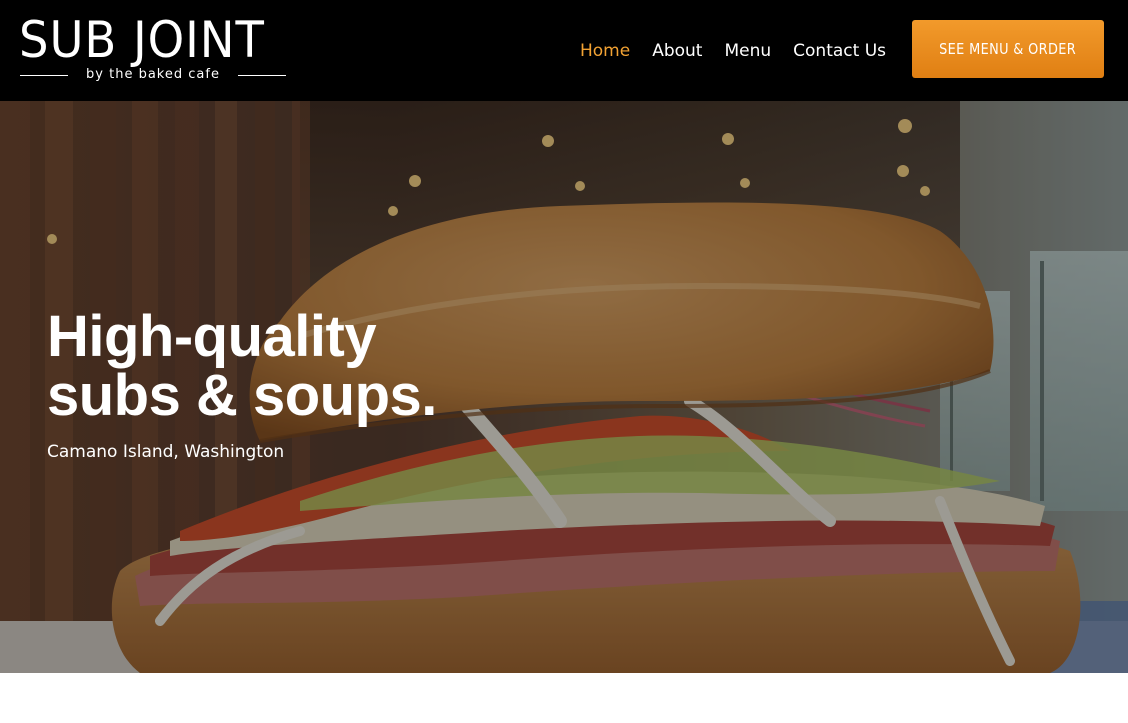  I want to click on nav-item-home: Home, so click(605, 51).